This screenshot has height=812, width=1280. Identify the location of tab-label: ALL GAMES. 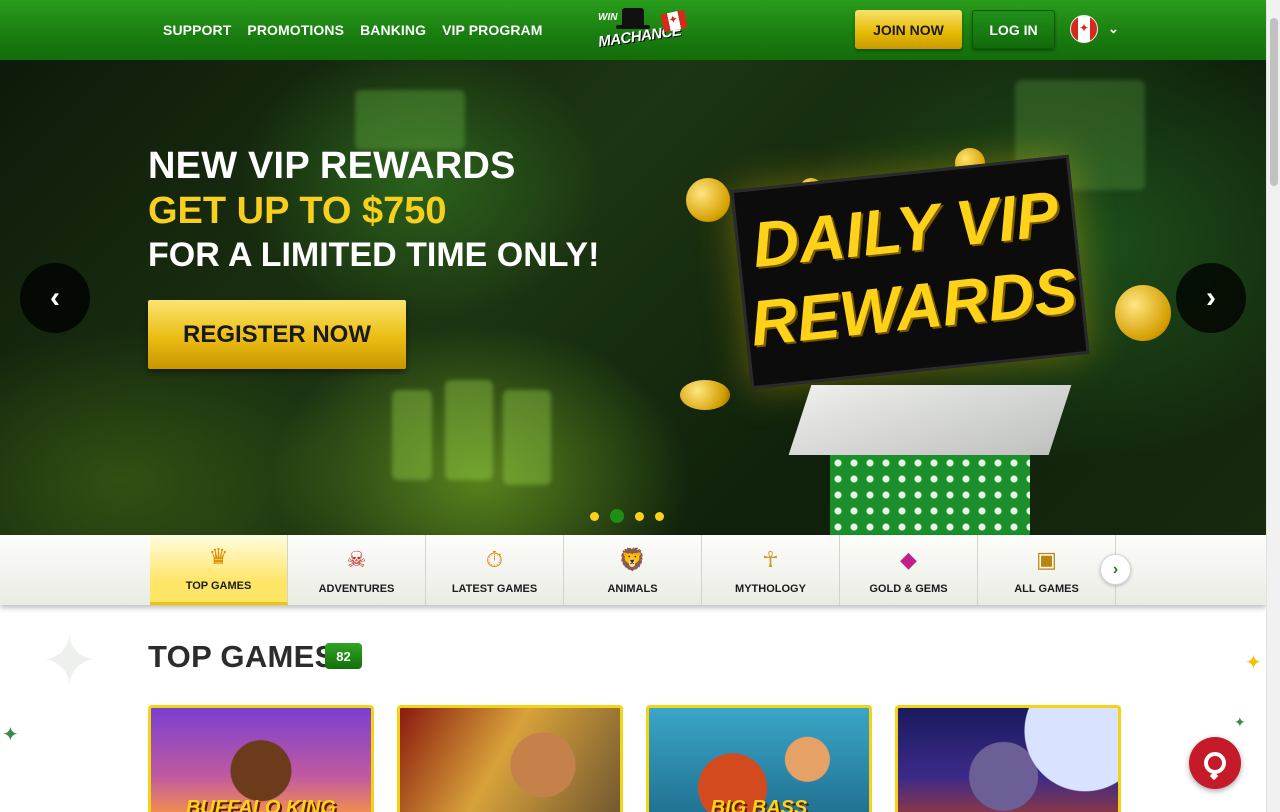
(1046, 589).